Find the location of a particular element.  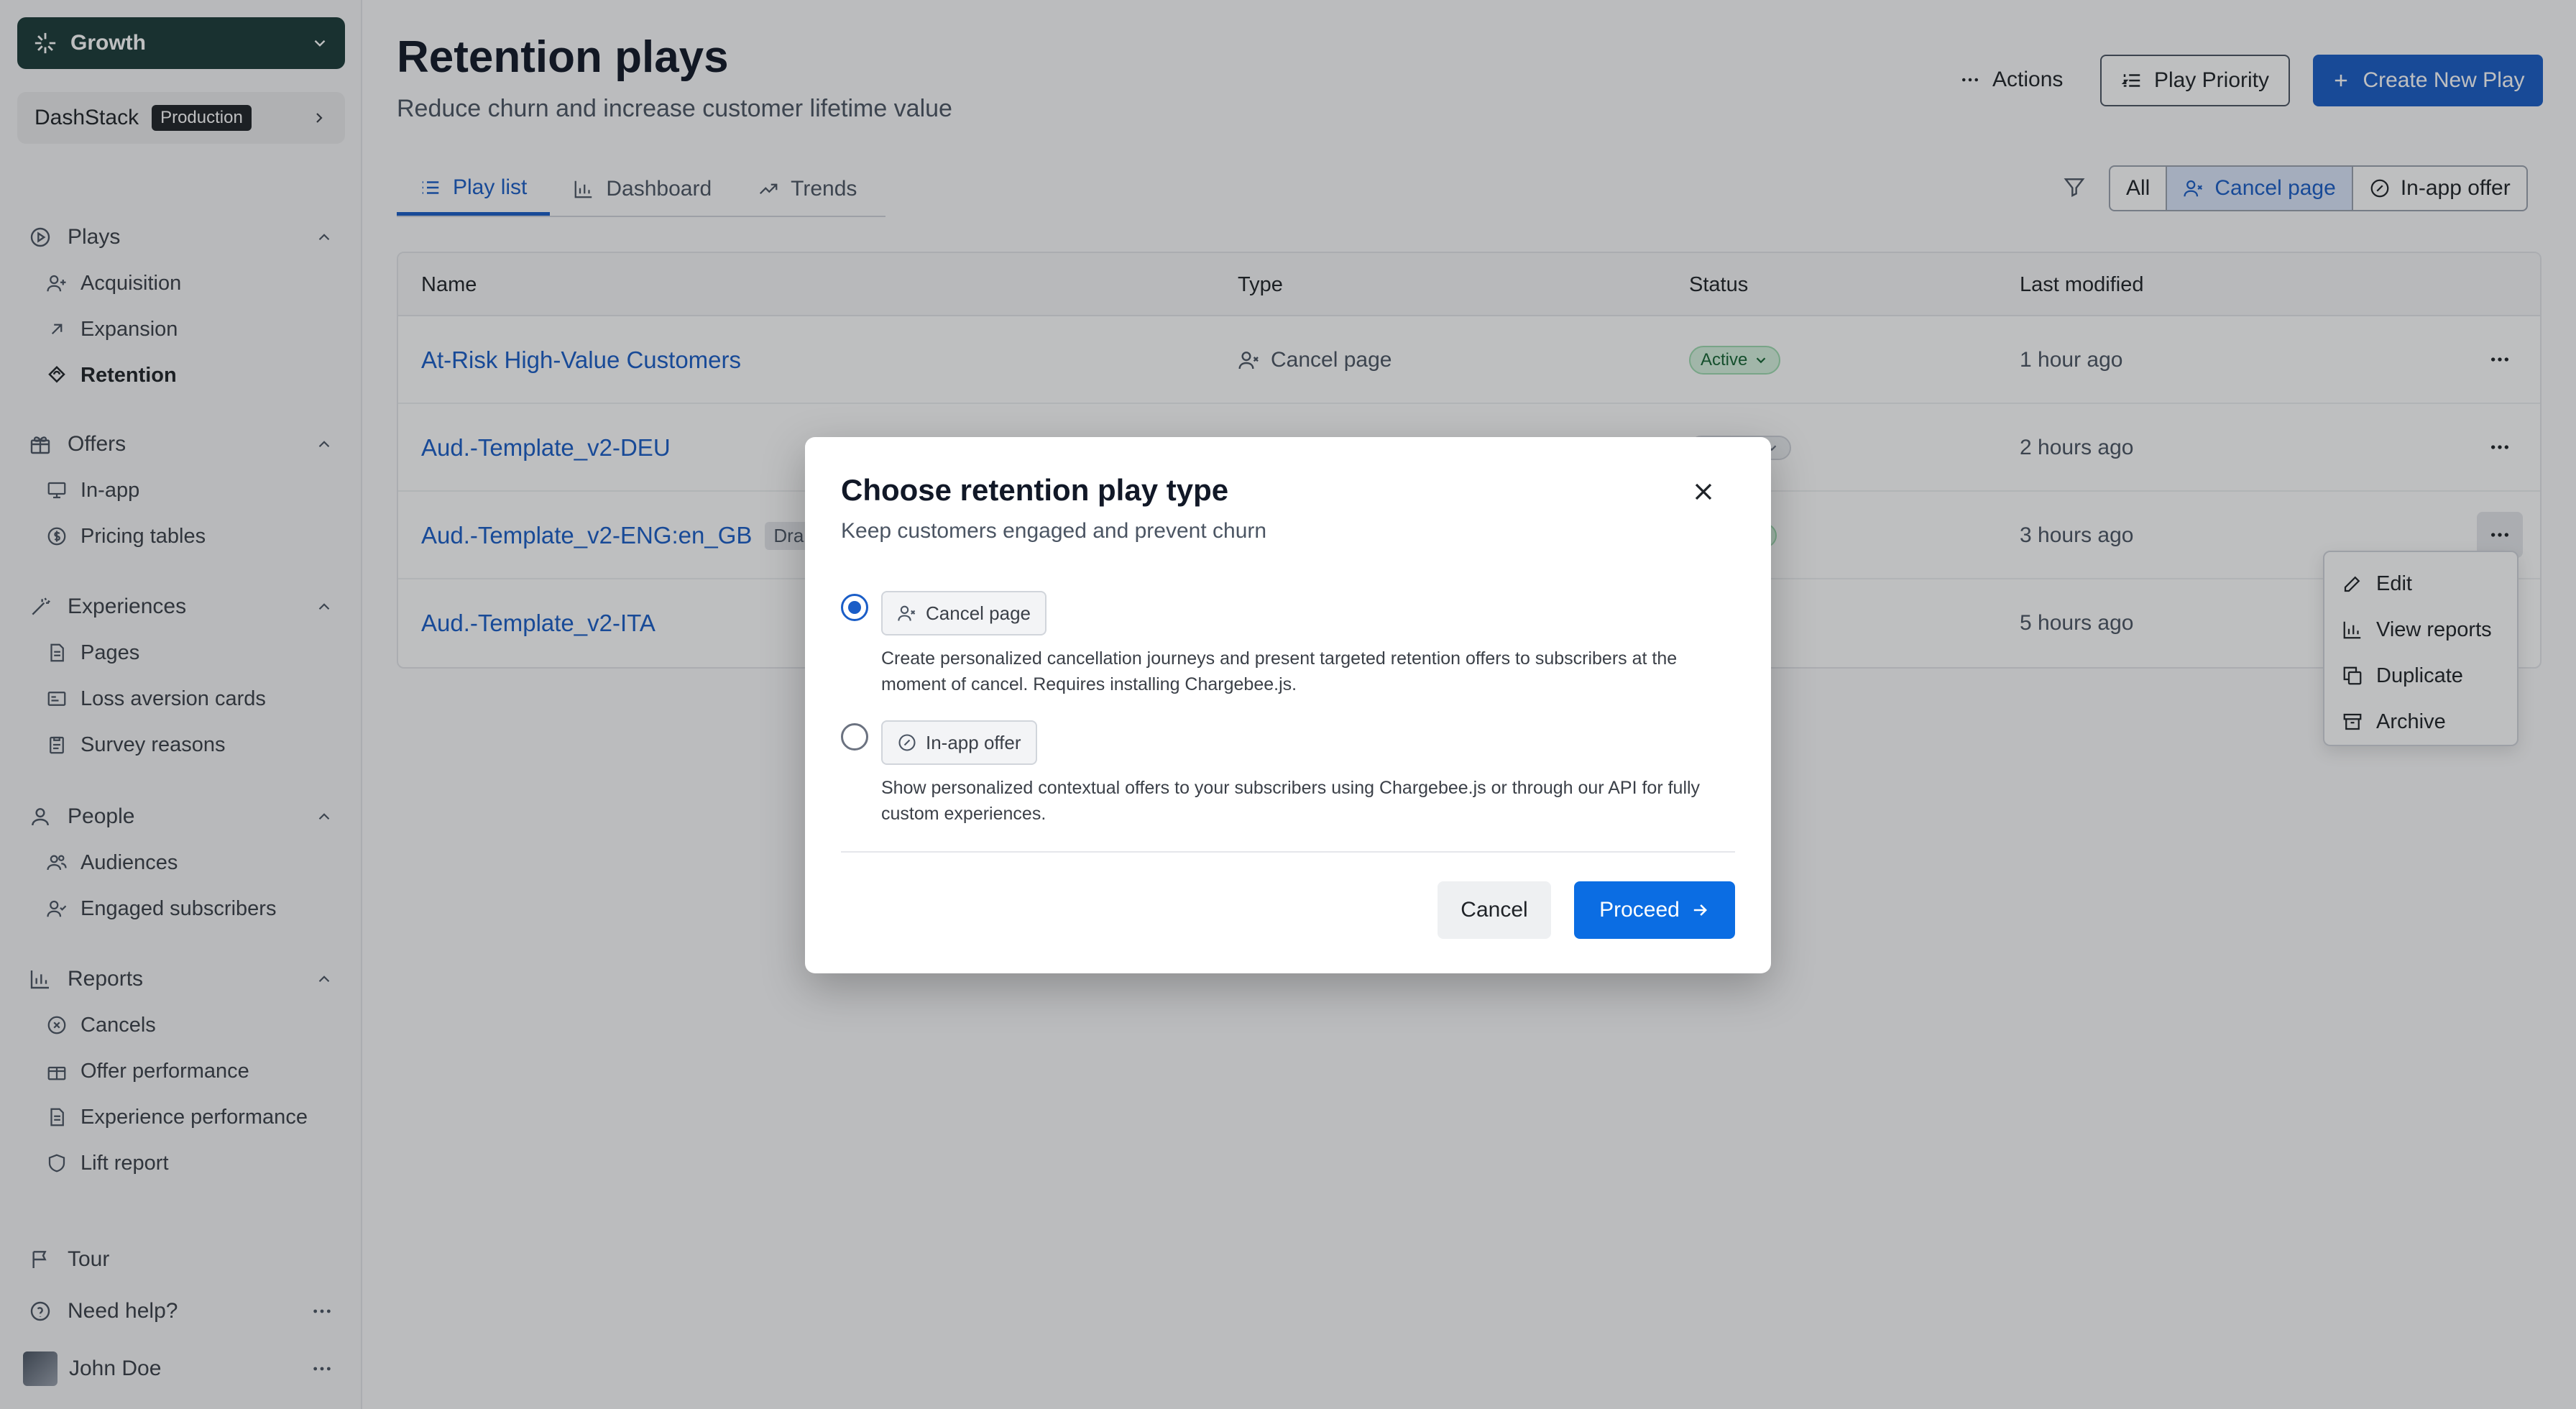

option-label: In-app offer is located at coordinates (973, 742).